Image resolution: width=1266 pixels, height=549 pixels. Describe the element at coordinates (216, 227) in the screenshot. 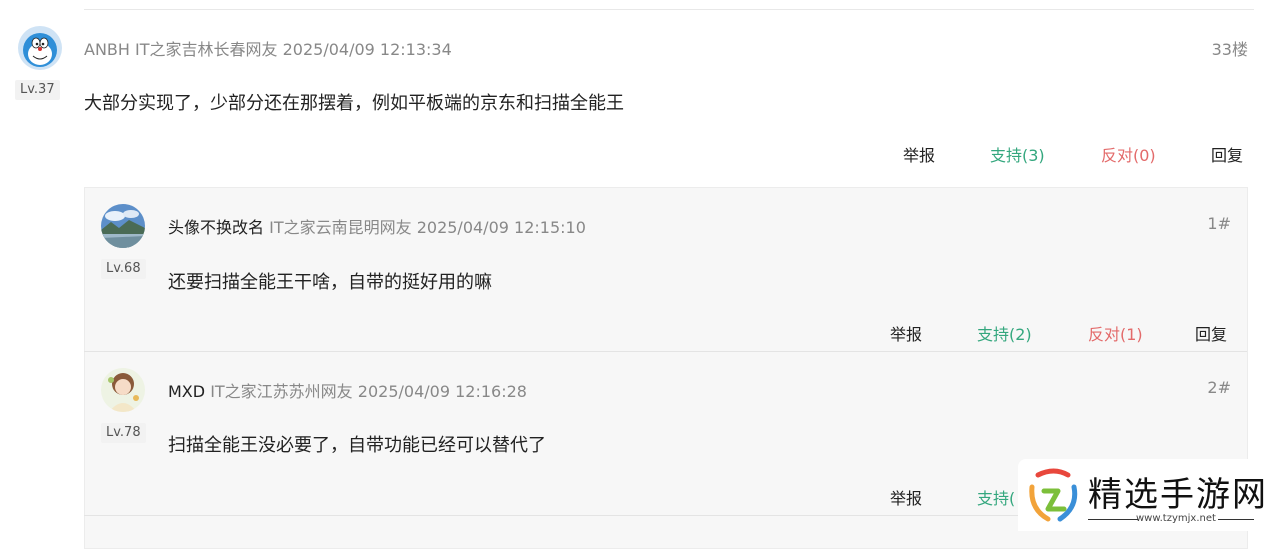

I see `username: 头像不换改名` at that location.